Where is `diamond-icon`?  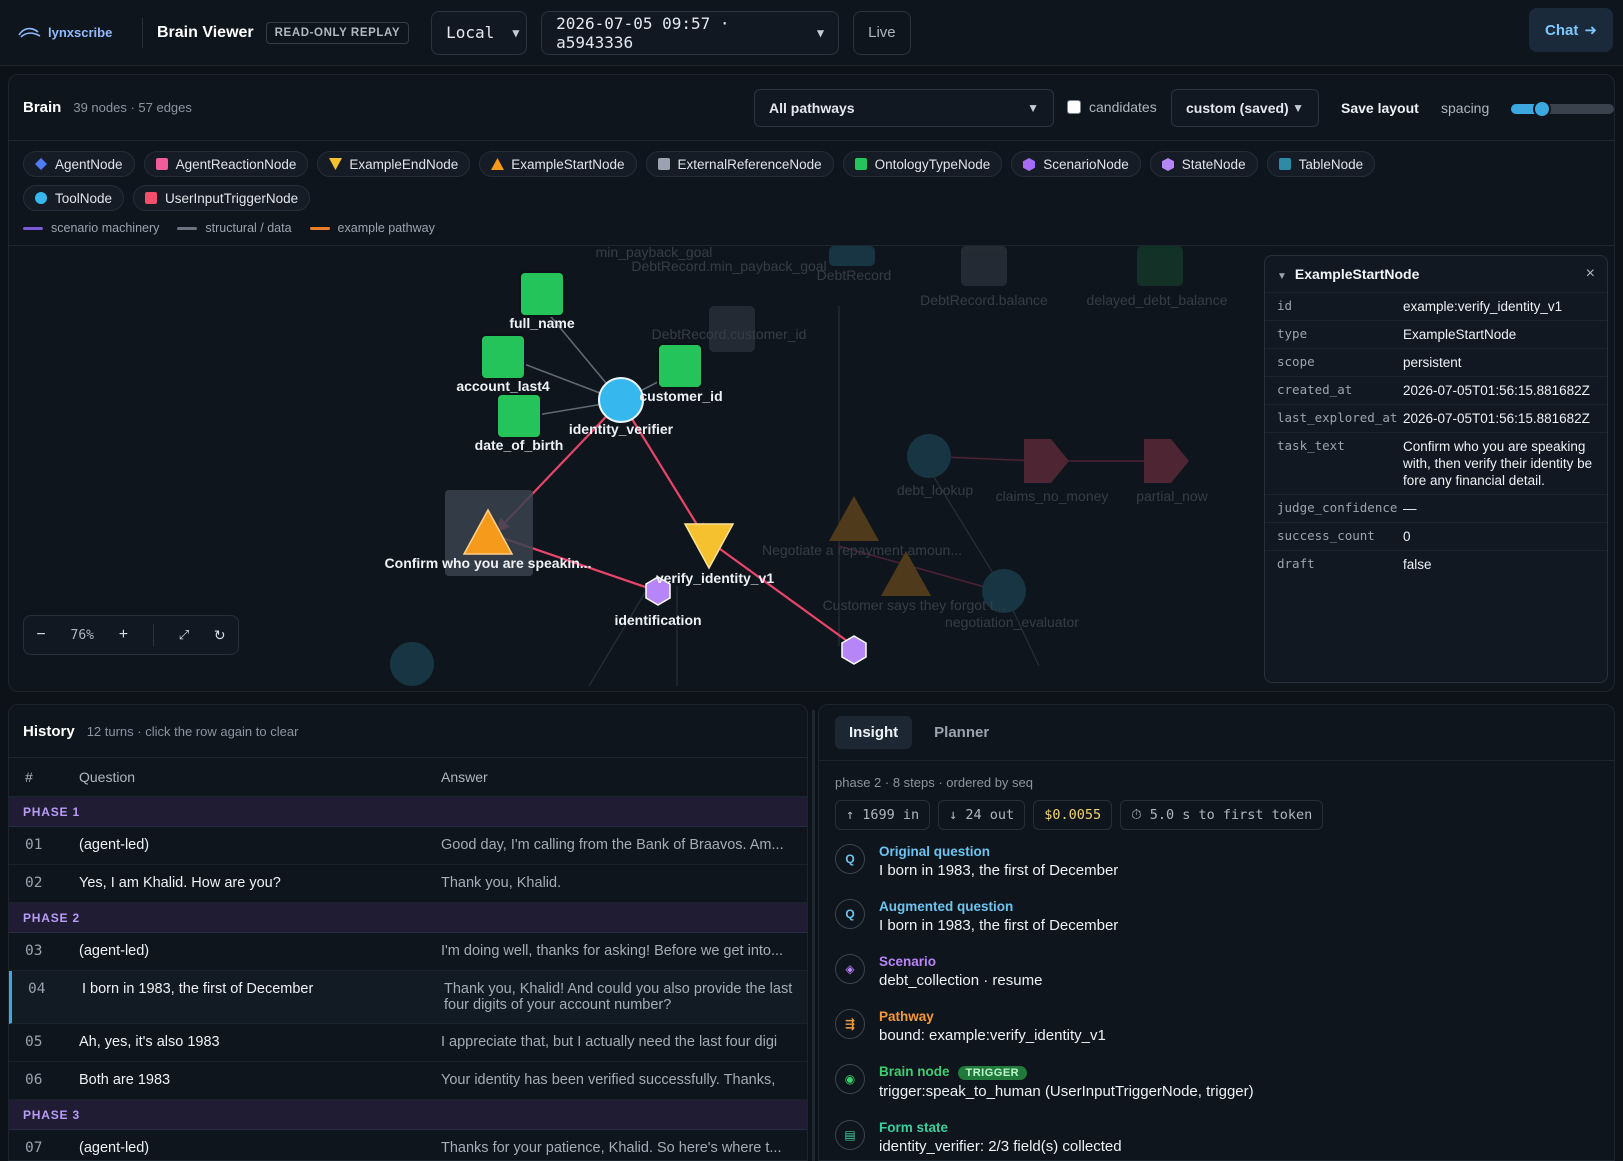 diamond-icon is located at coordinates (41, 164).